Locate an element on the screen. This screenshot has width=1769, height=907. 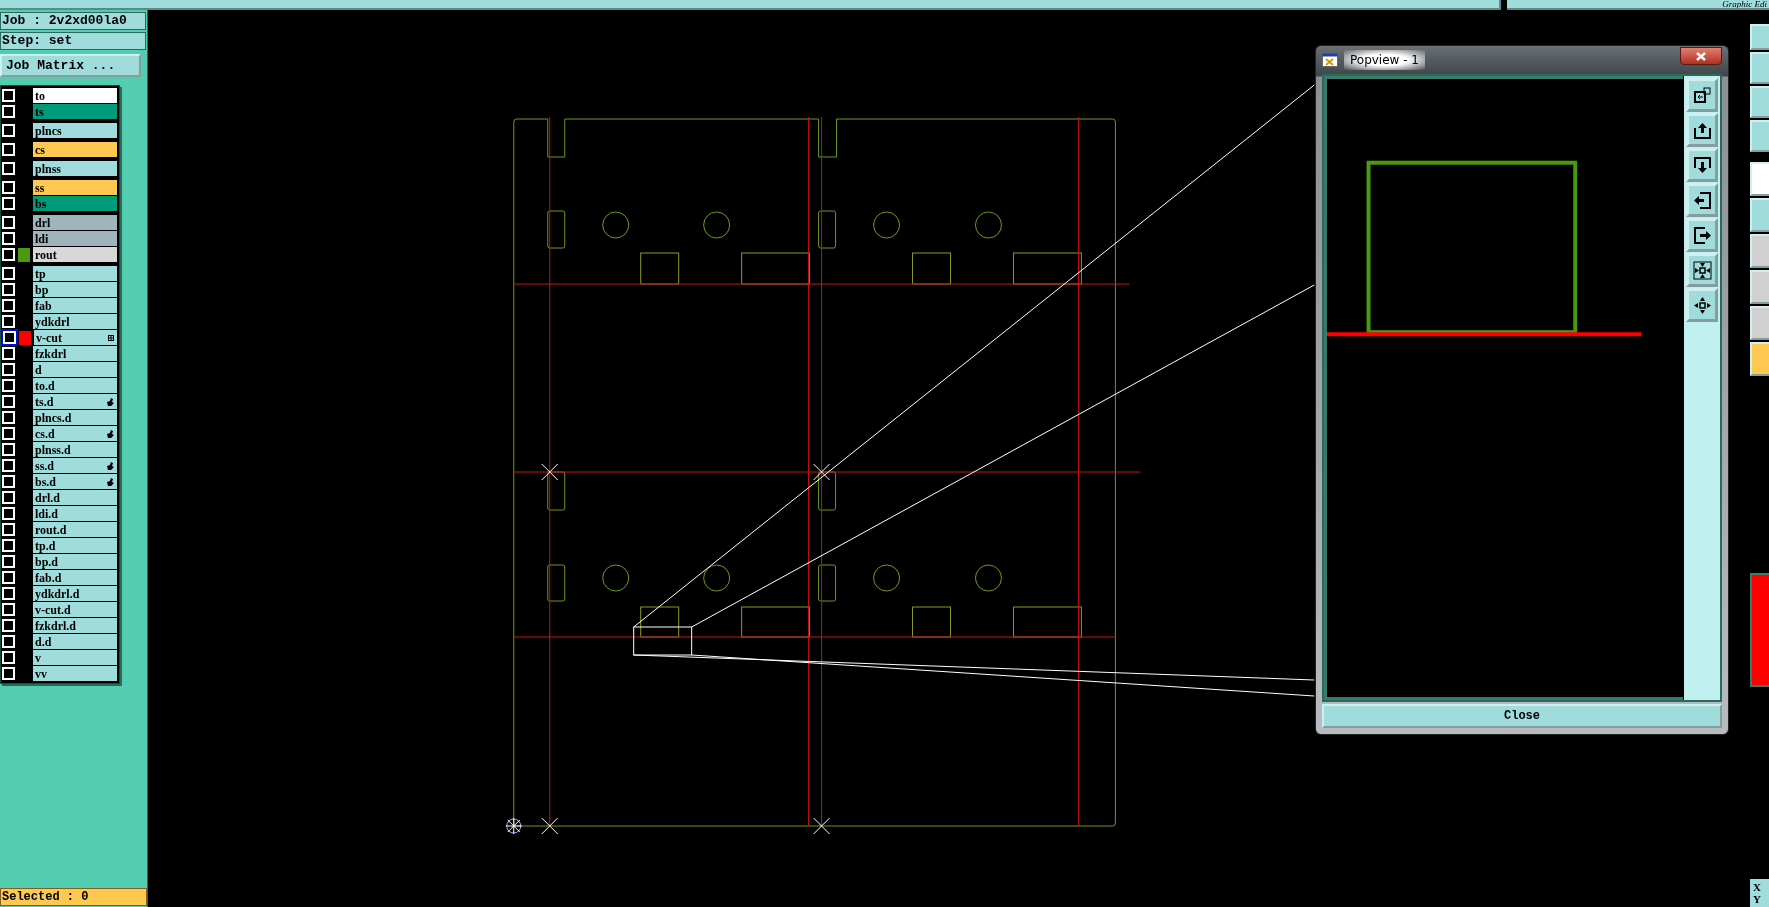
layer-name: vv is located at coordinates (75, 673).